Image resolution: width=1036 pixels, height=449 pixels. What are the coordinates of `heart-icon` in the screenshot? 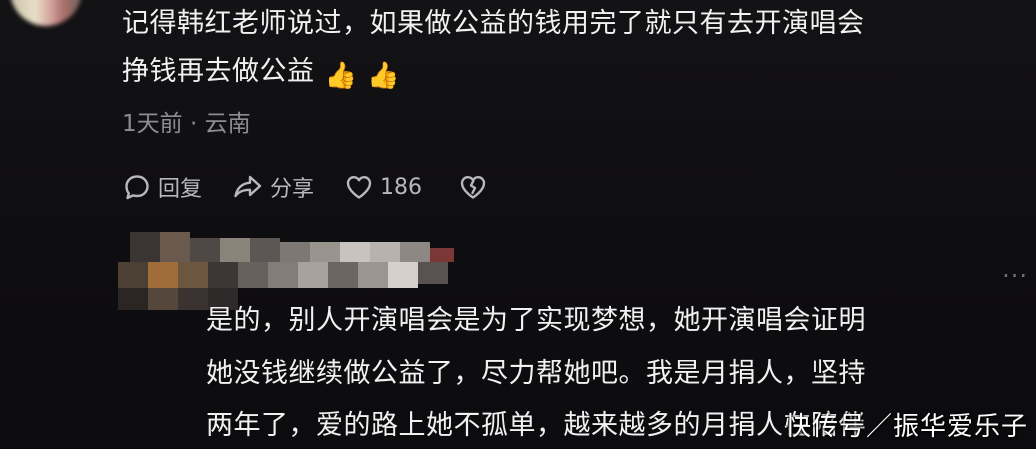 It's located at (362, 187).